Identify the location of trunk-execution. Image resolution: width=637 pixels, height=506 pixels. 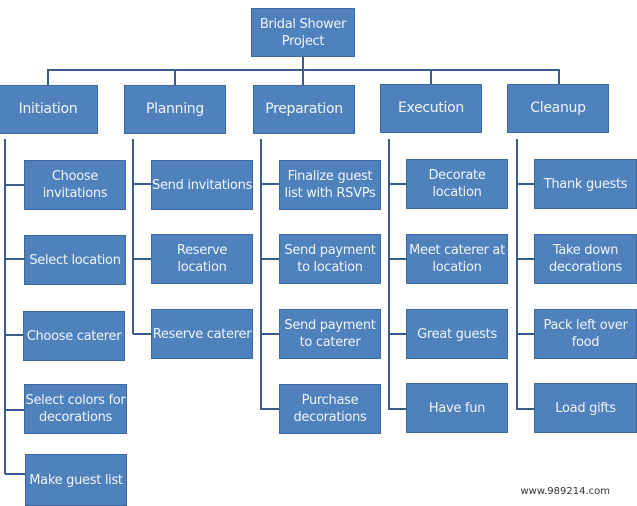
(389, 274).